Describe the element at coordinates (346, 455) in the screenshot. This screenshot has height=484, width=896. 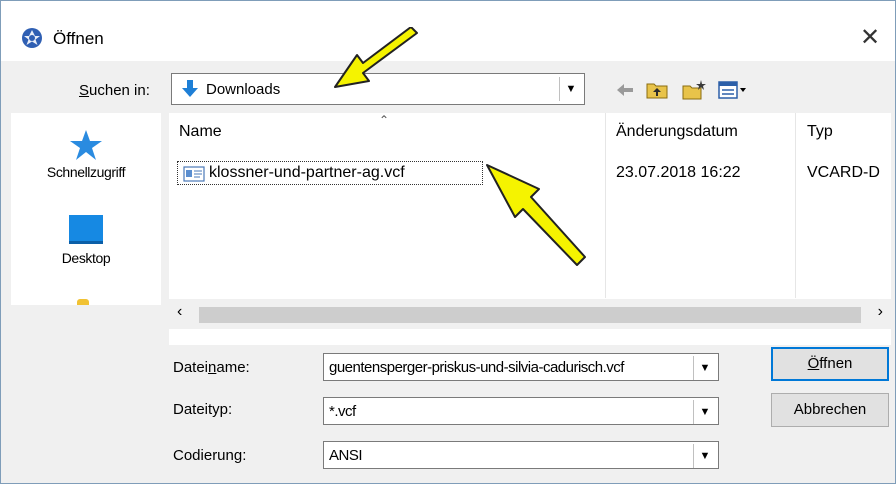
I see `encoding-value: ANSI` at that location.